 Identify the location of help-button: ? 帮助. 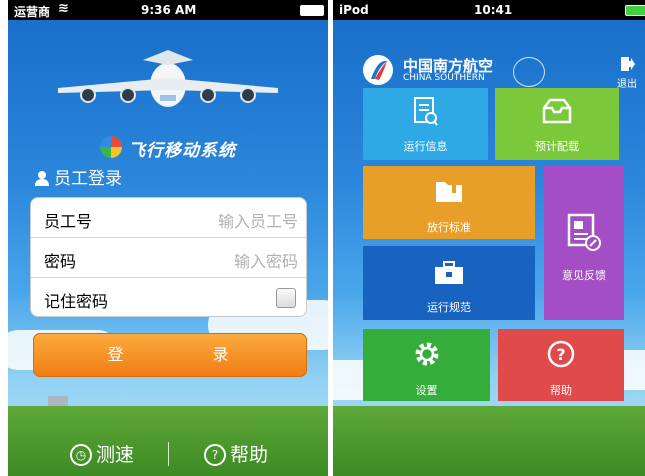
(236, 454).